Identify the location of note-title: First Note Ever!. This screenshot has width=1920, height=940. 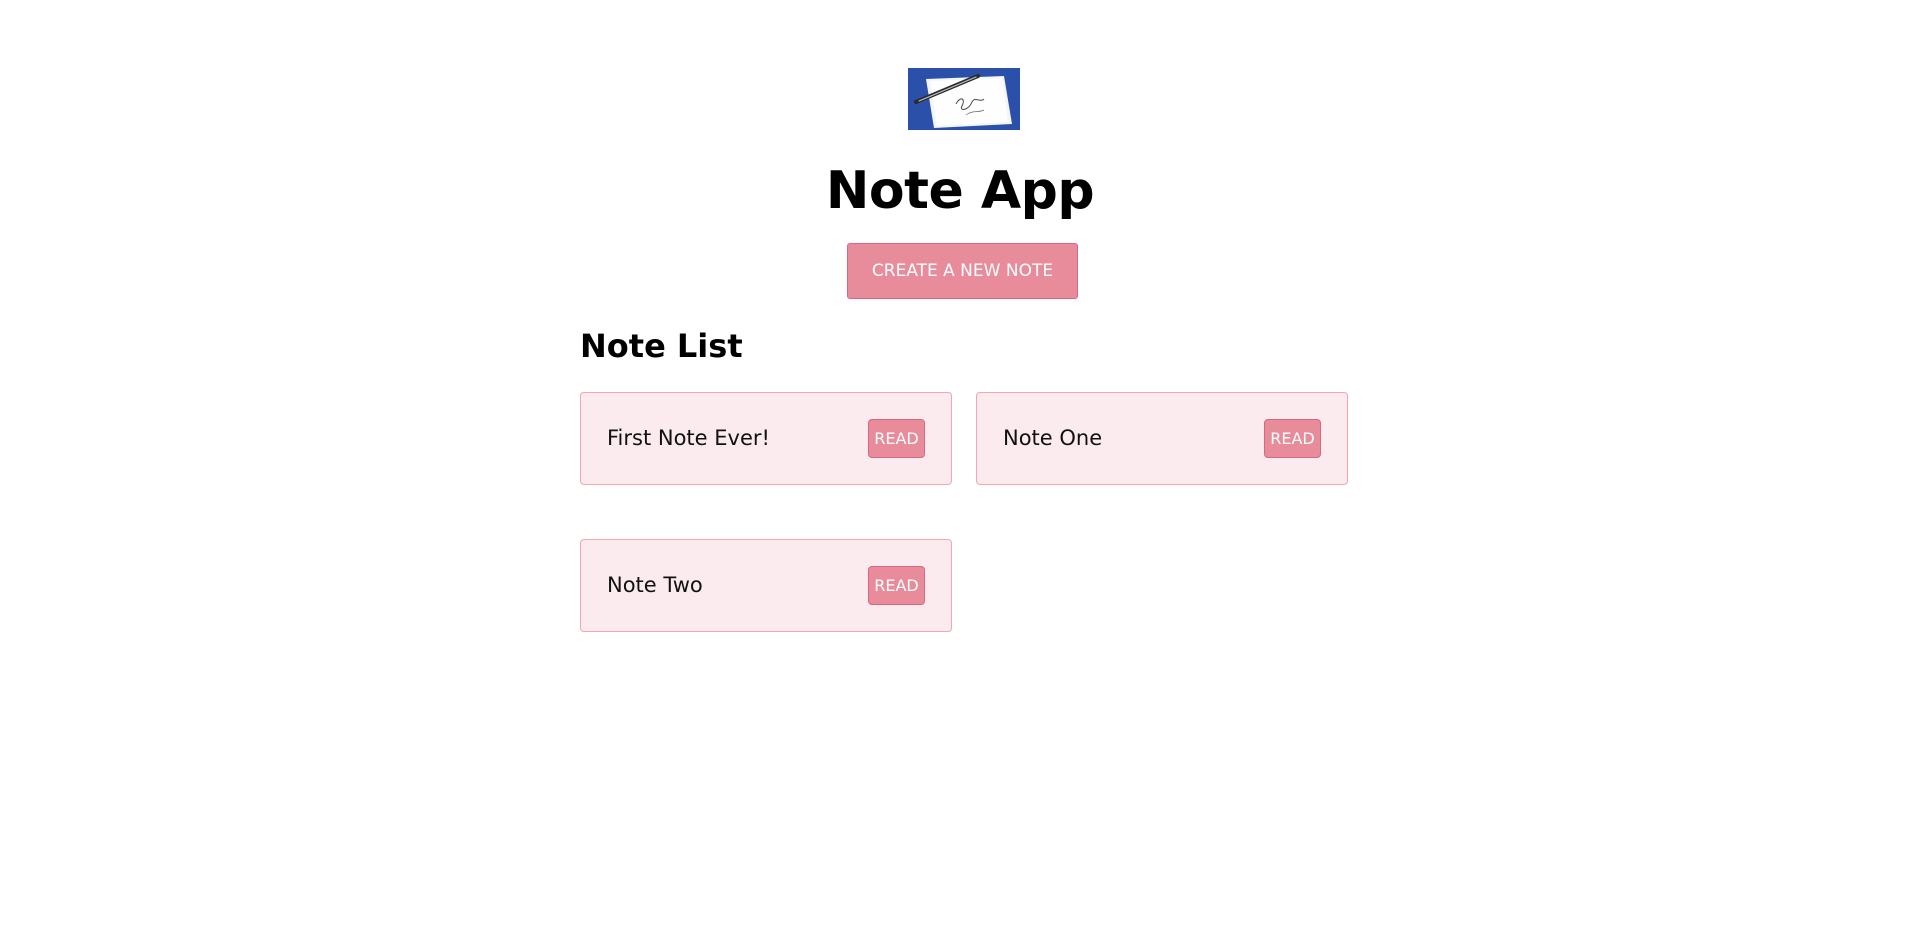
(688, 438).